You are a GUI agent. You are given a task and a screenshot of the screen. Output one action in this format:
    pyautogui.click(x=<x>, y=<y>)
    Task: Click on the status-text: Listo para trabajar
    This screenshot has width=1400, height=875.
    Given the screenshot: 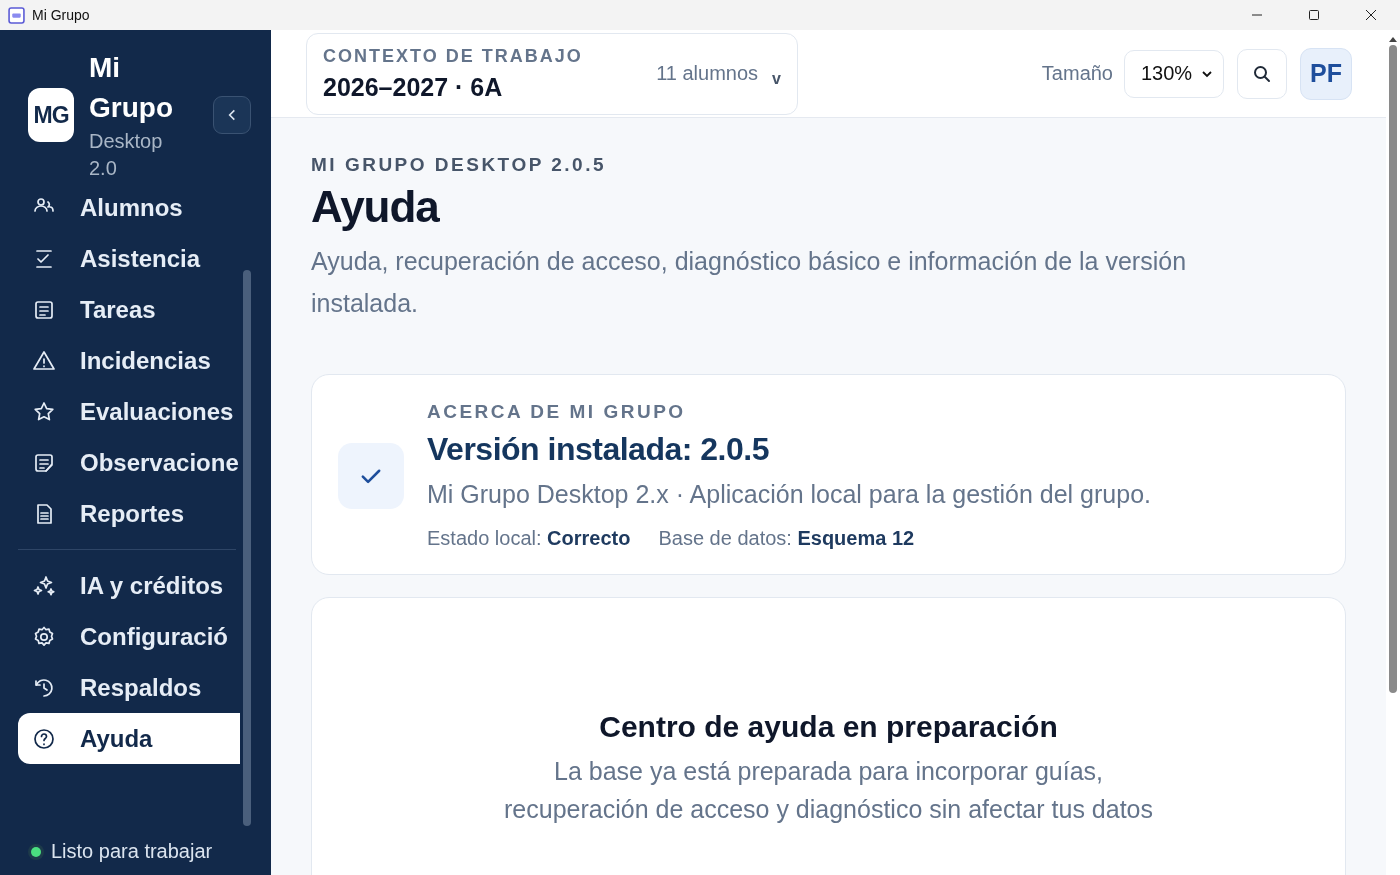 What is the action you would take?
    pyautogui.click(x=132, y=851)
    